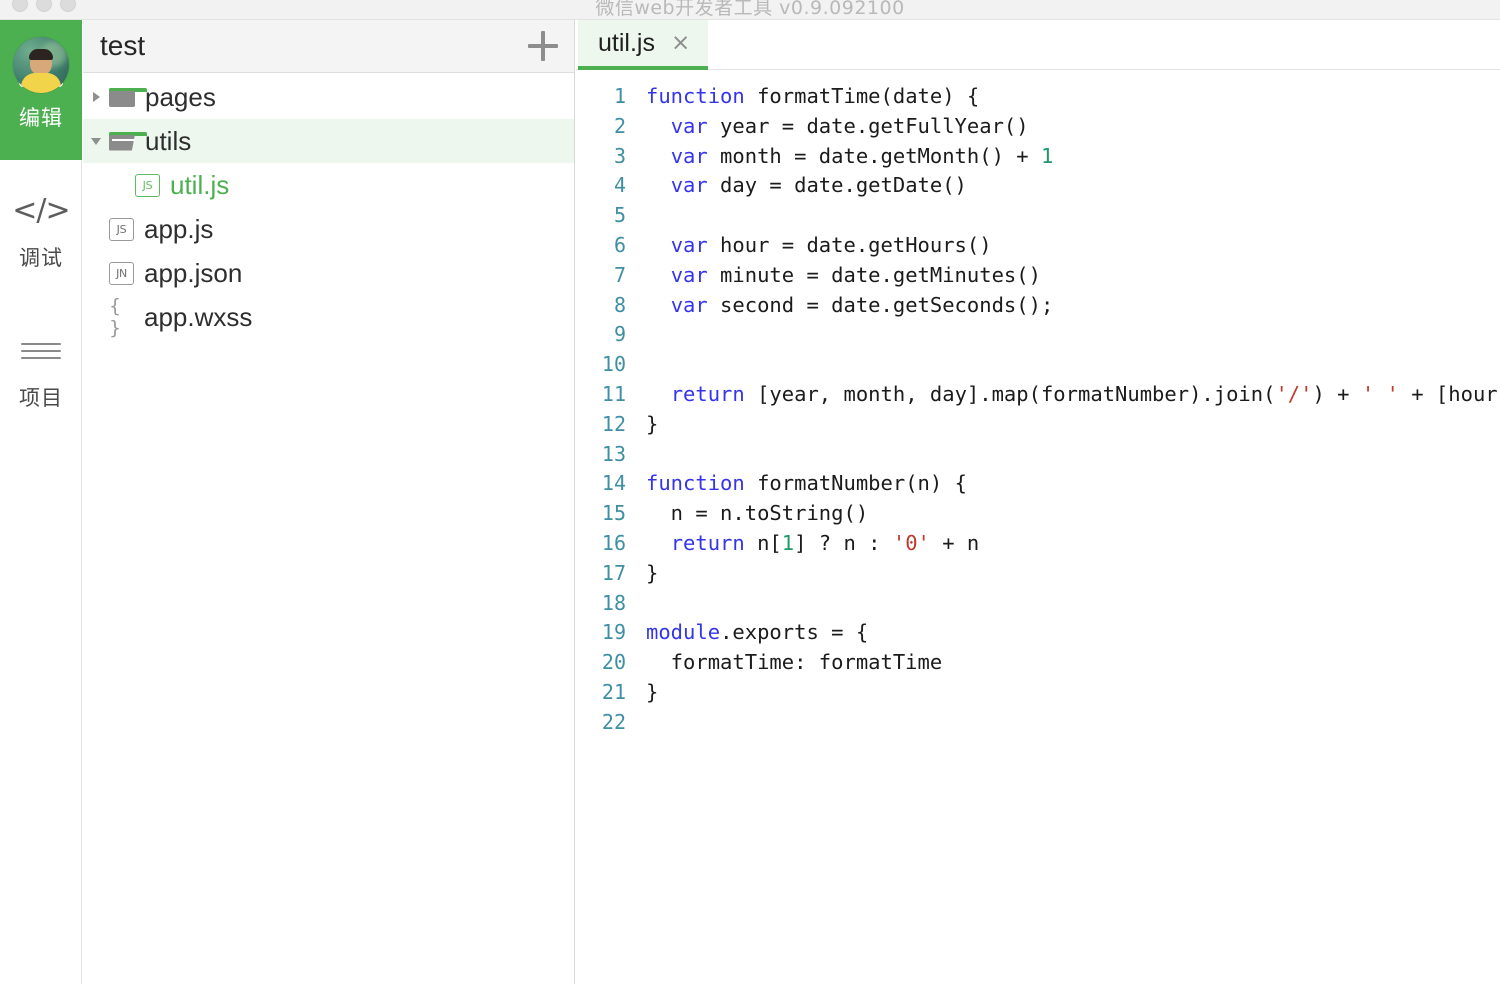  I want to click on file-panel-header: test, so click(328, 46).